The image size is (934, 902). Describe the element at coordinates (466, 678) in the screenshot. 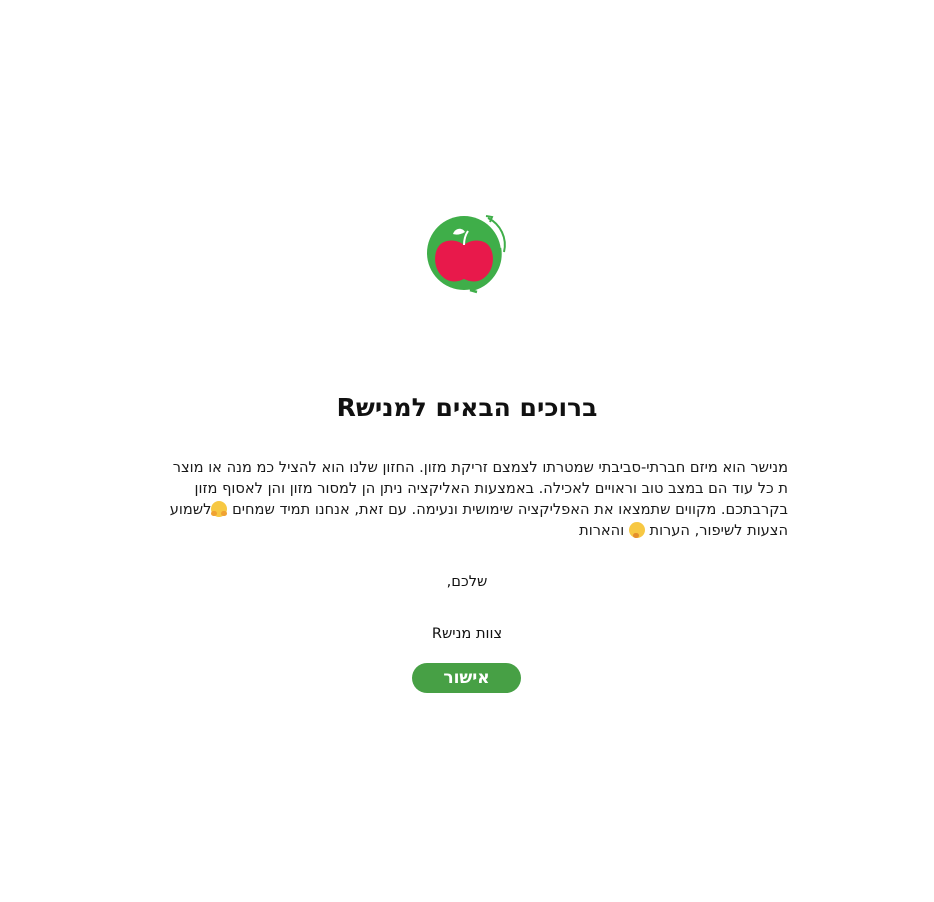

I see `confirm-button: אישור` at that location.